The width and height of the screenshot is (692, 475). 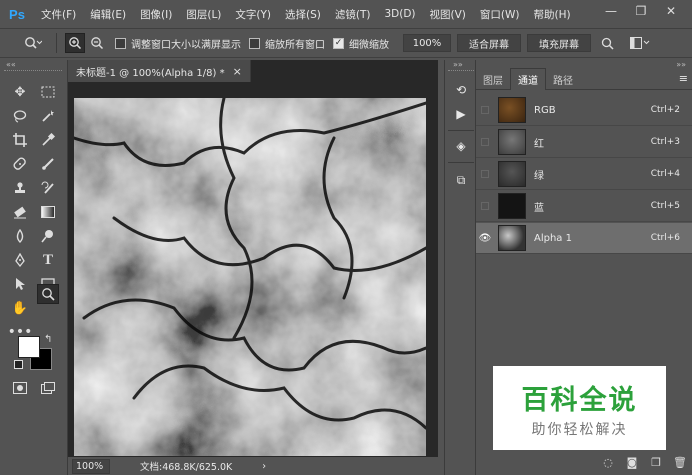 I want to click on channel-row-red: 红 Ctrl+3, so click(x=584, y=142).